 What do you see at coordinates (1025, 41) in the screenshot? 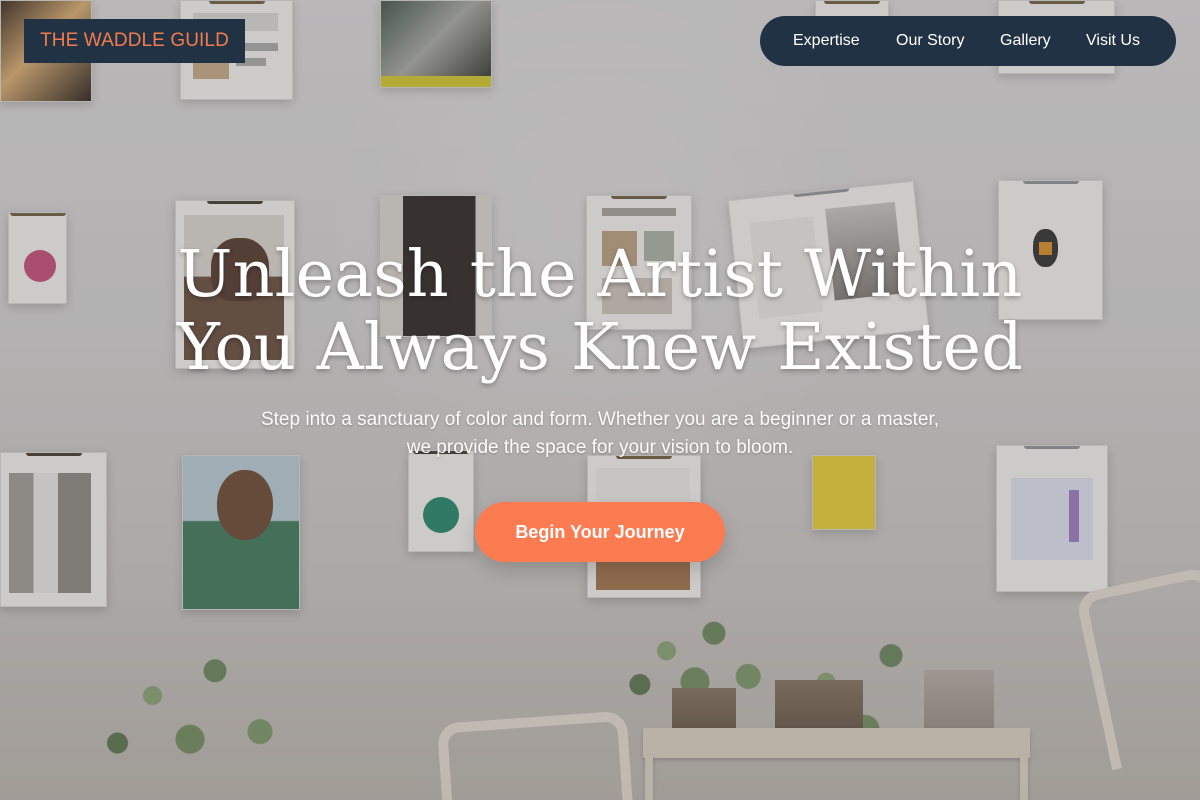
I see `nav-link-gallery: Gallery` at bounding box center [1025, 41].